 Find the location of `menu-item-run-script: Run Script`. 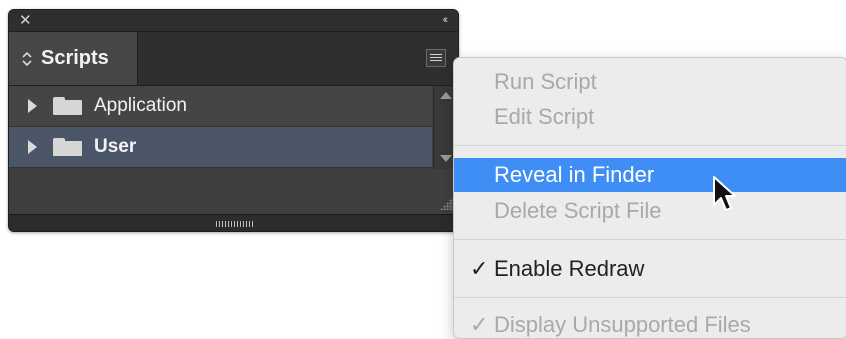

menu-item-run-script: Run Script is located at coordinates (650, 82).